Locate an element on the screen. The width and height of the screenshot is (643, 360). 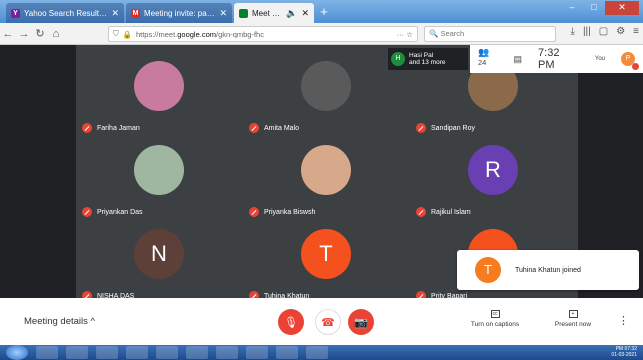
chevron-up-icon: ^ is located at coordinates (93, 321).